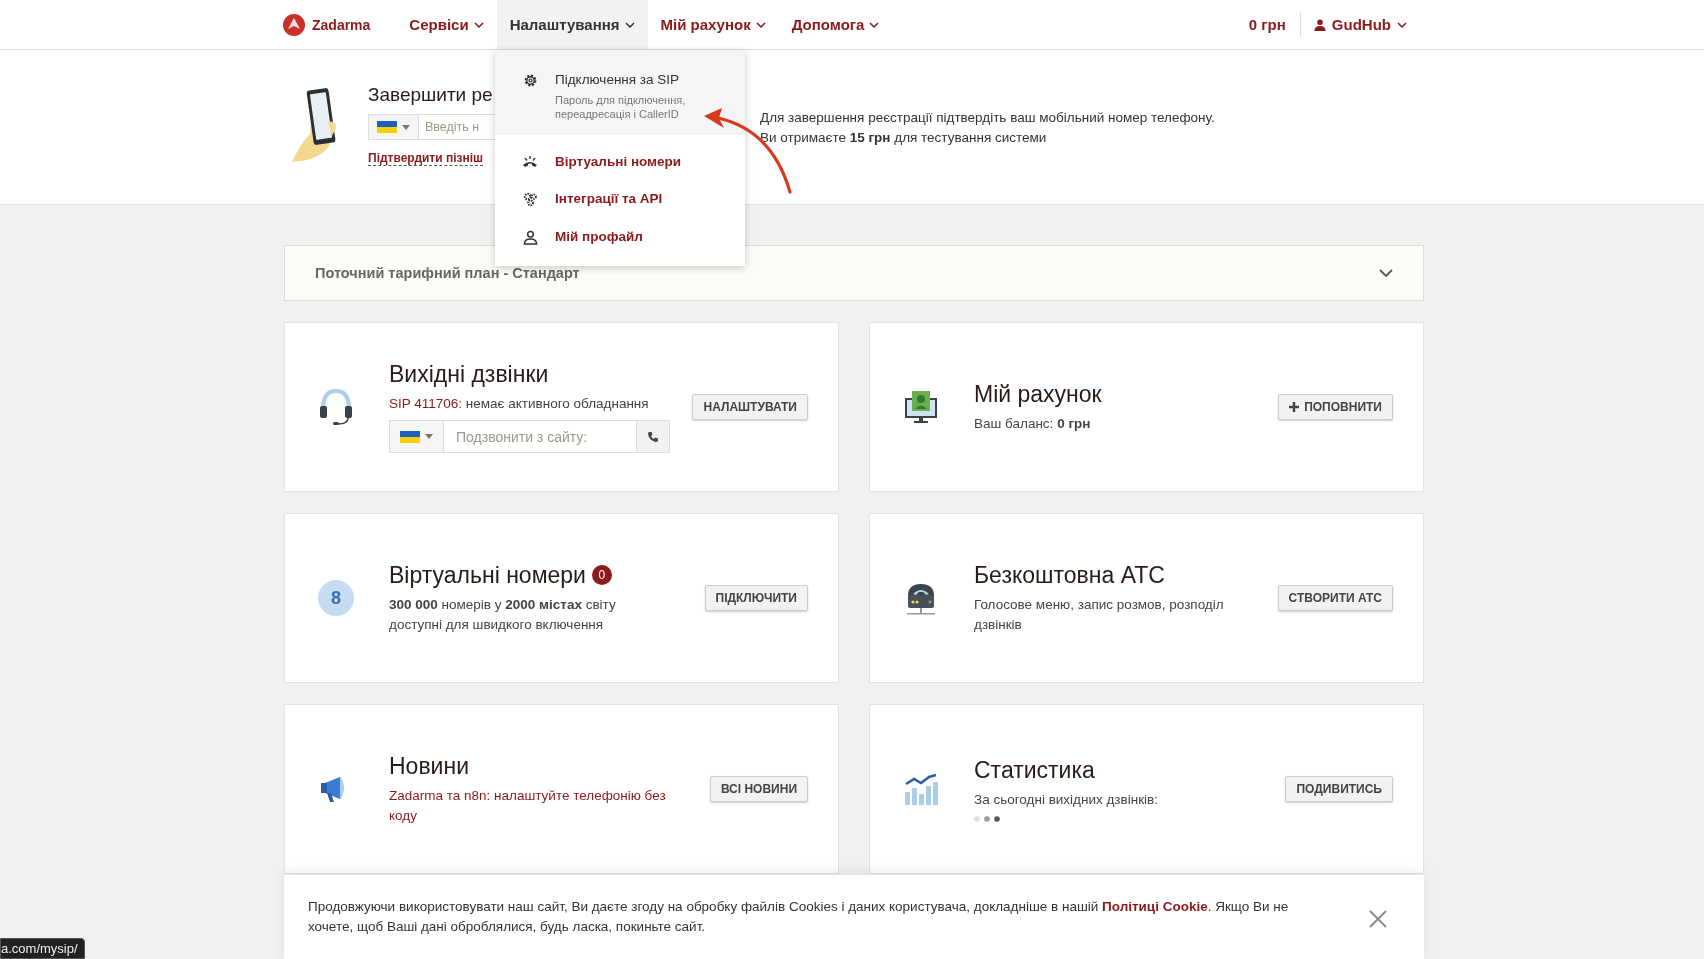 The image size is (1704, 959). What do you see at coordinates (1360, 24) in the screenshot?
I see `user-menu: GudHub` at bounding box center [1360, 24].